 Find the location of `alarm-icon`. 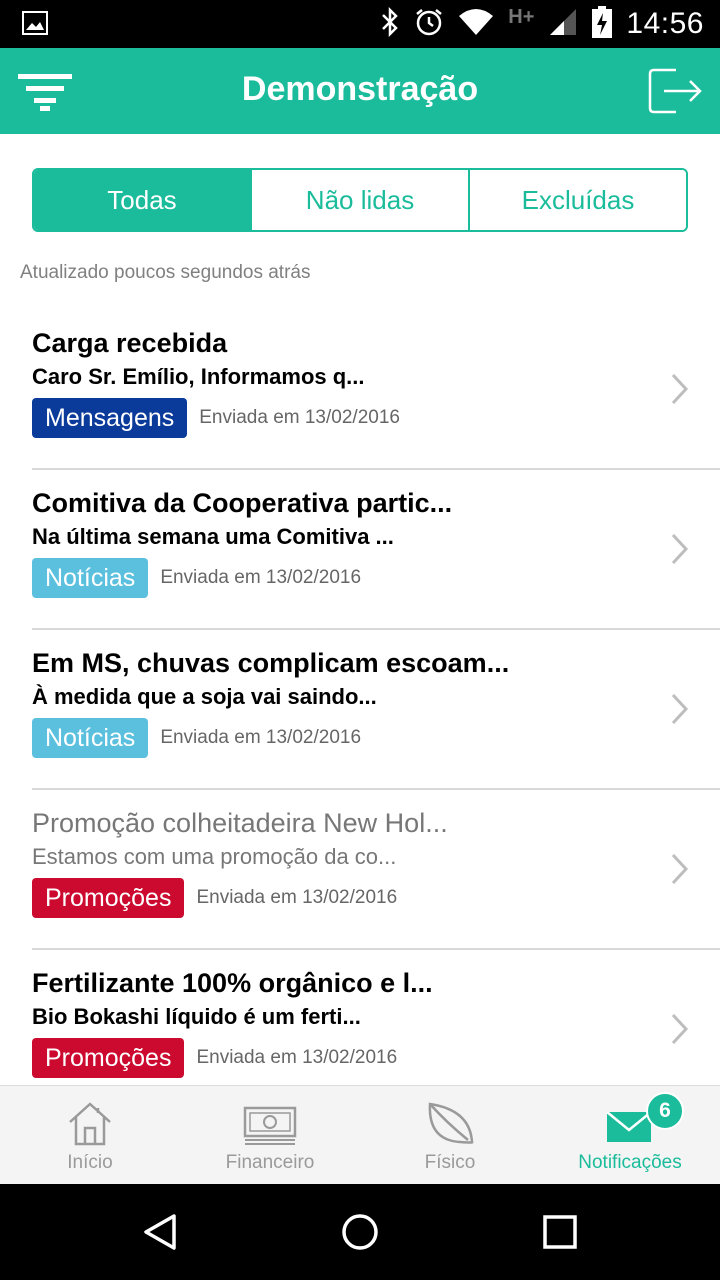

alarm-icon is located at coordinates (429, 24).